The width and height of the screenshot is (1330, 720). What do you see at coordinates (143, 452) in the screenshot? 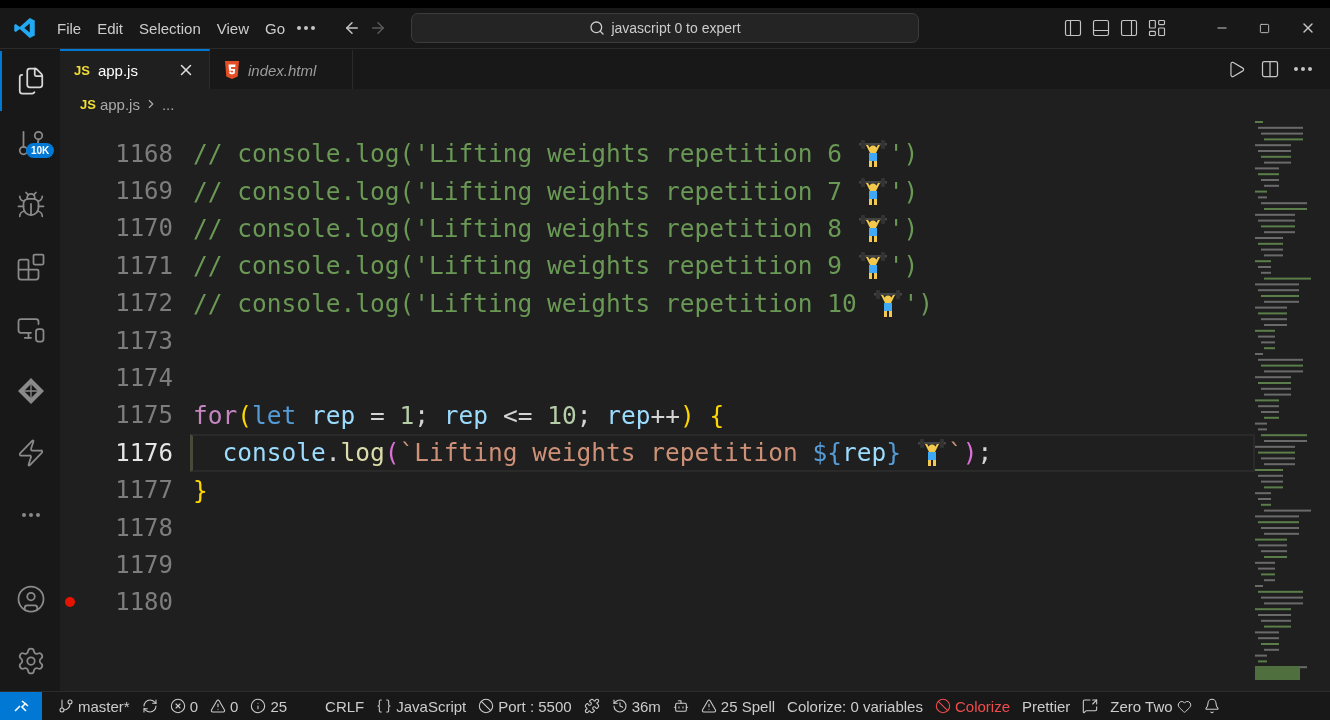
I see `line-number: 1176` at bounding box center [143, 452].